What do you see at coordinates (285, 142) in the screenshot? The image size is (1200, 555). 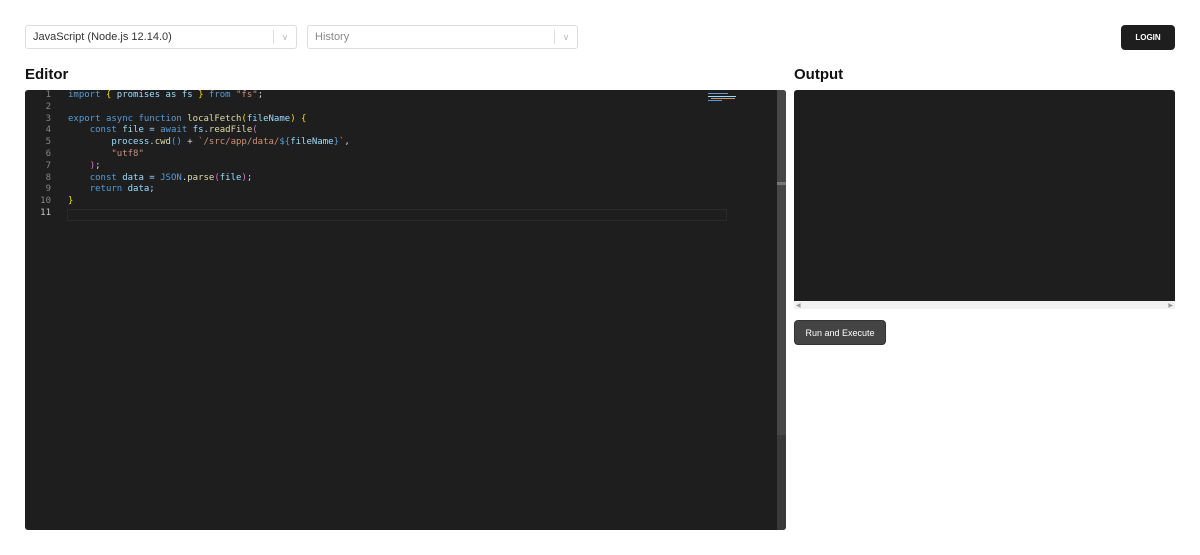 I see `code-token: ${` at bounding box center [285, 142].